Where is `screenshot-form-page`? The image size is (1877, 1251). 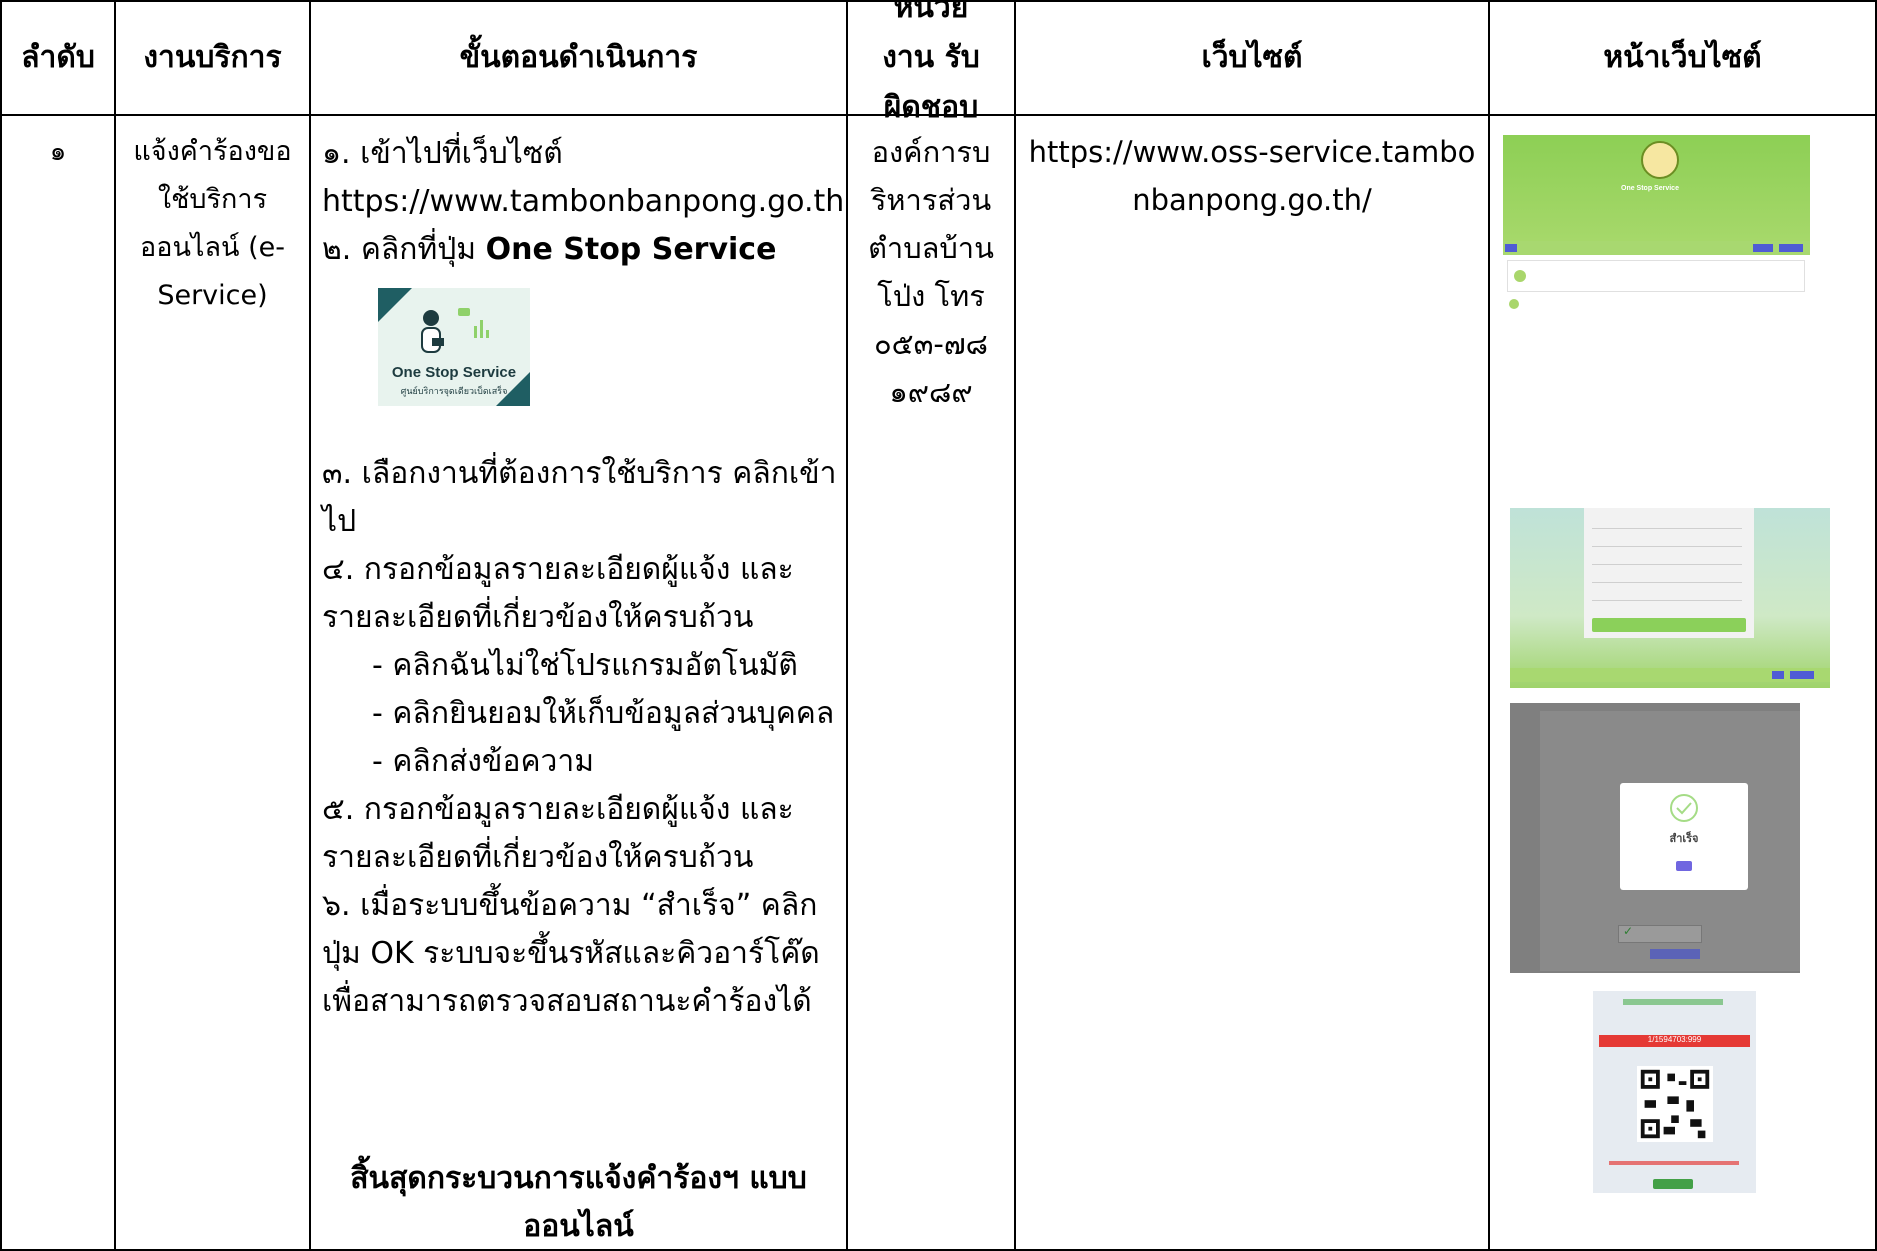 screenshot-form-page is located at coordinates (1670, 598).